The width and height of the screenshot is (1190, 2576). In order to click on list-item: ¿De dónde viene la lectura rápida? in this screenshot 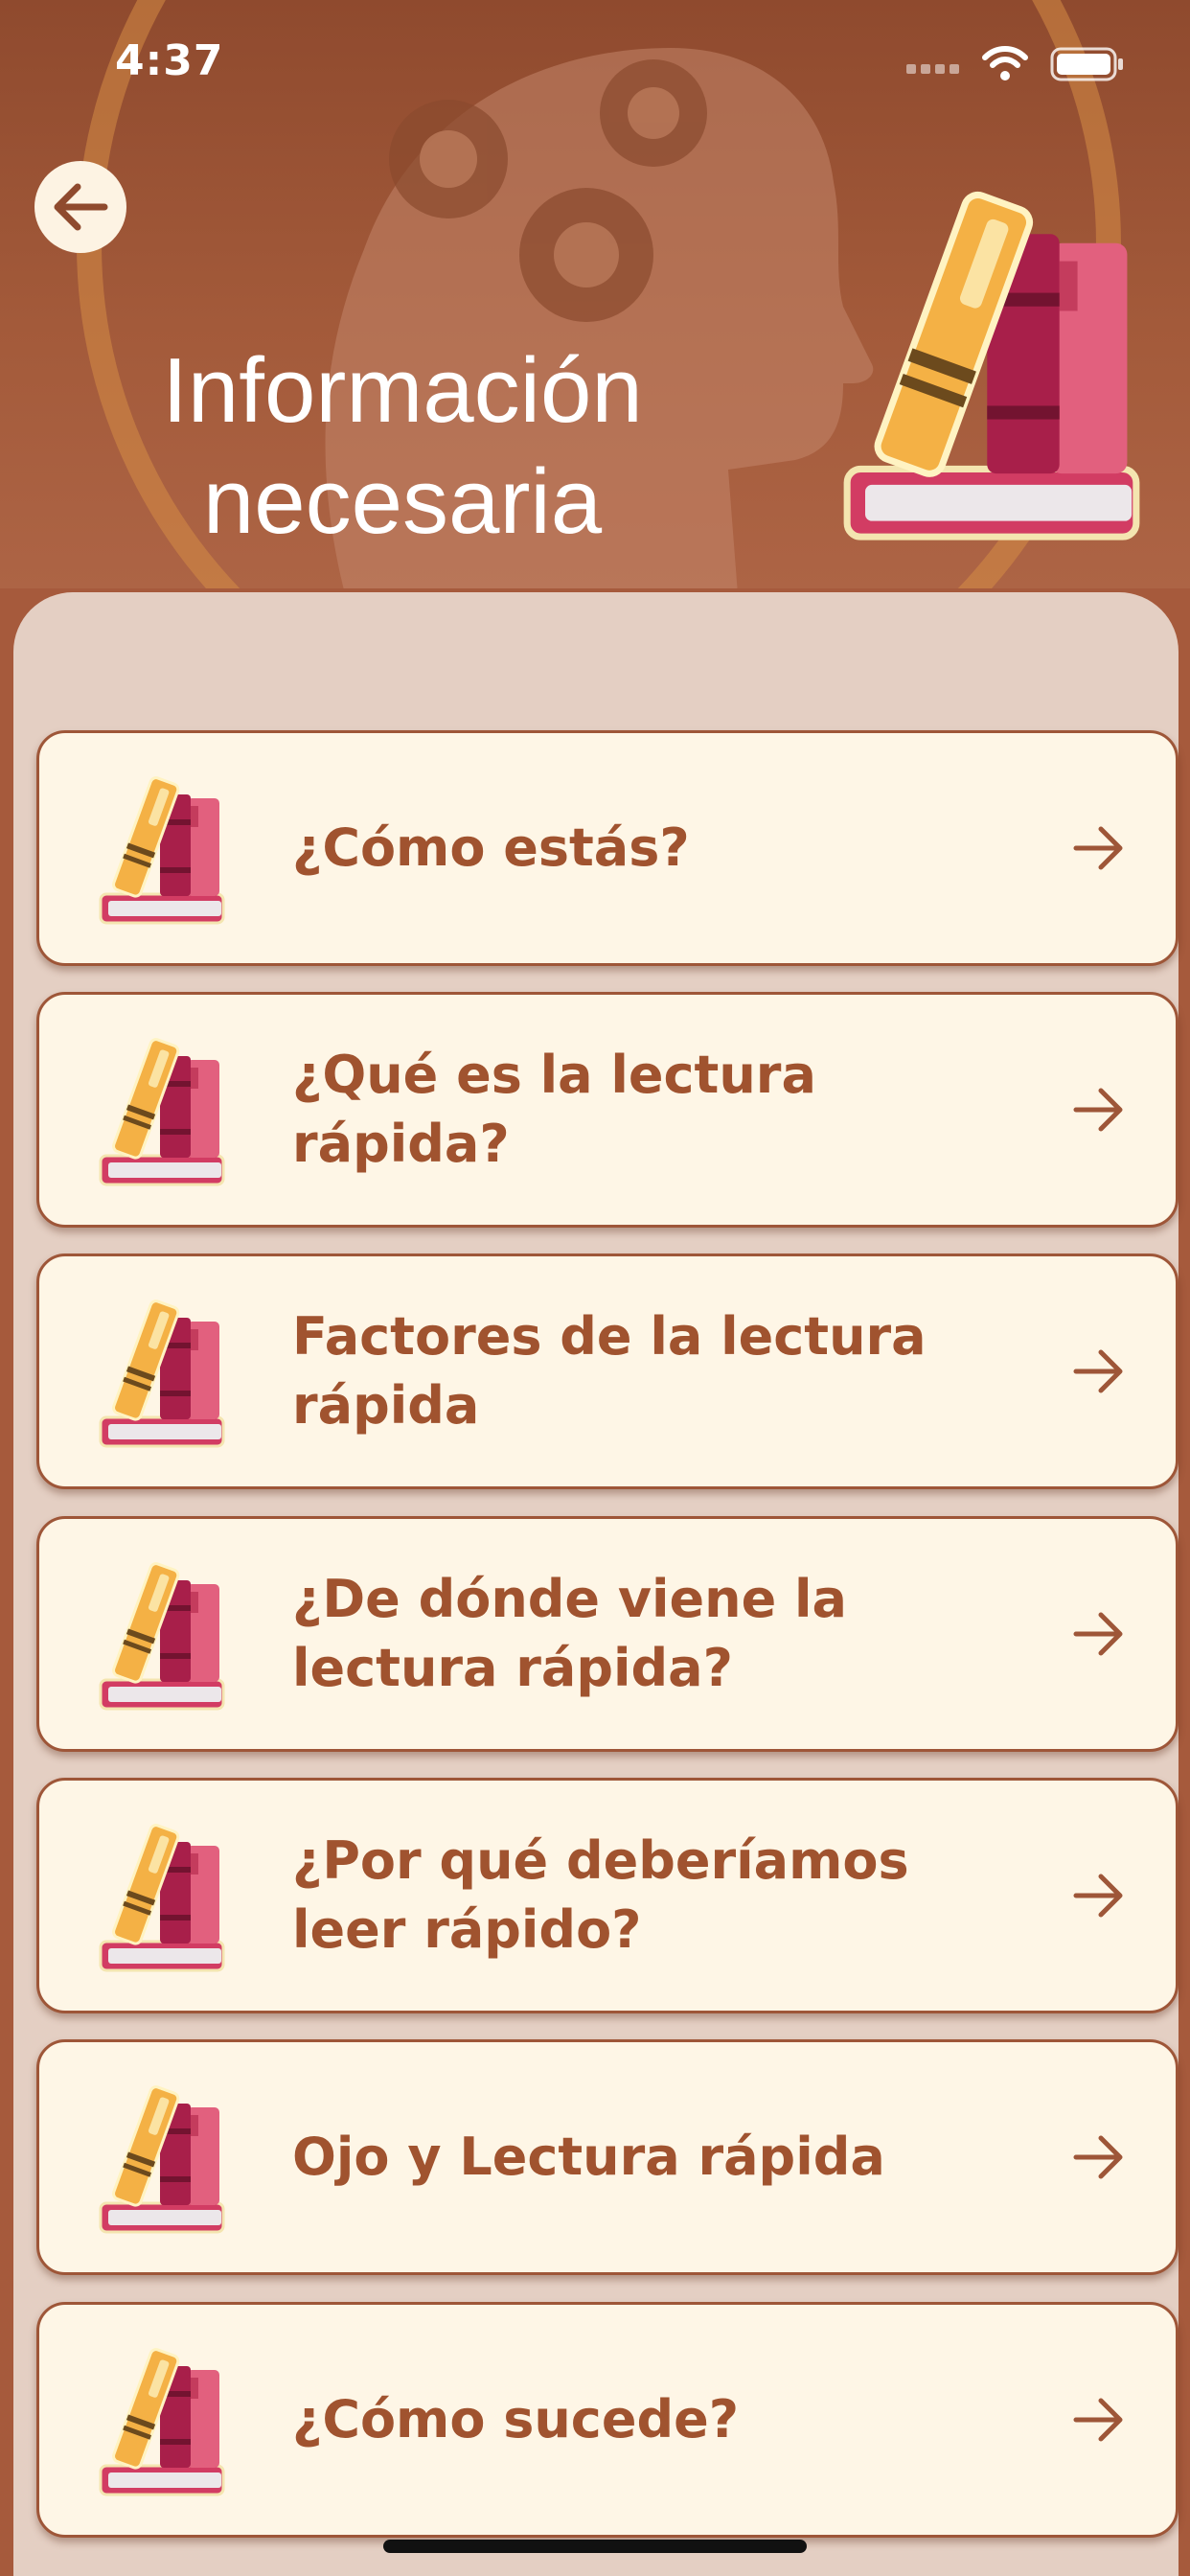, I will do `click(607, 1634)`.